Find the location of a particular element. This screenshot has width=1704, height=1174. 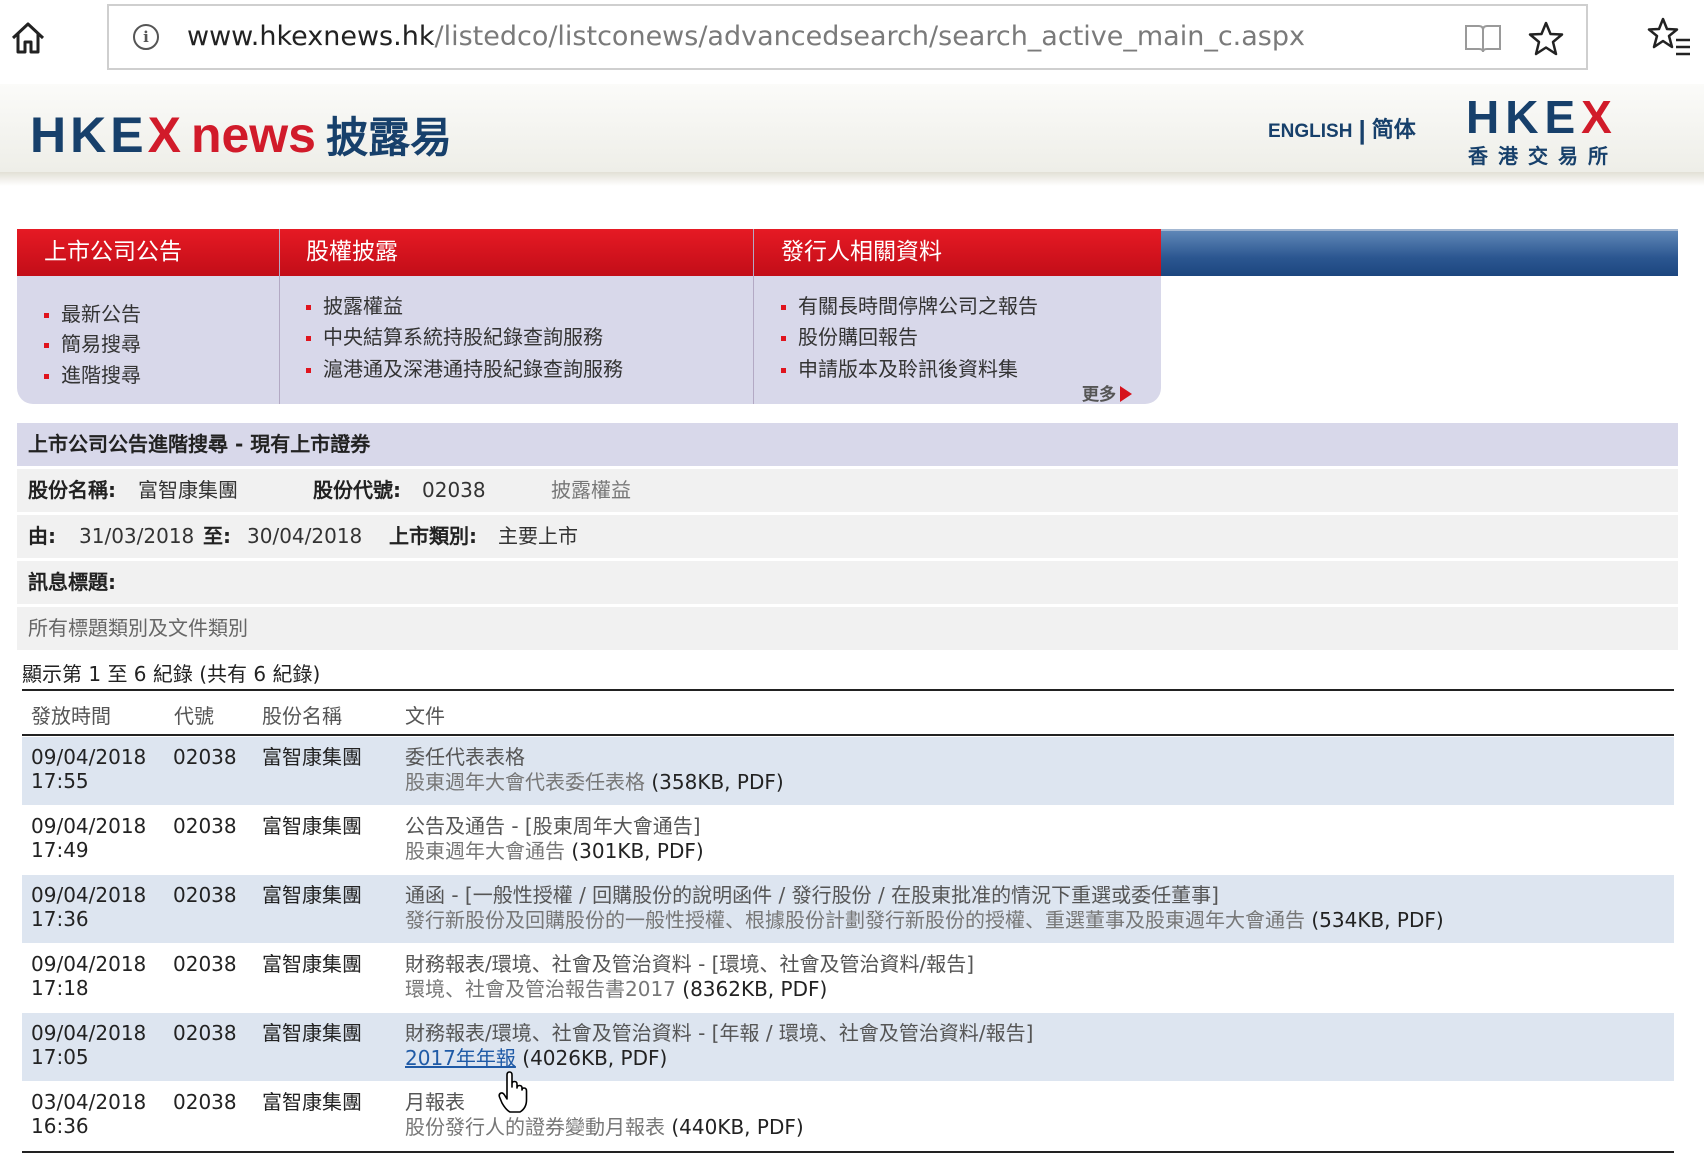

language-switcher: ENGLISH | 简体 is located at coordinates (1342, 129).